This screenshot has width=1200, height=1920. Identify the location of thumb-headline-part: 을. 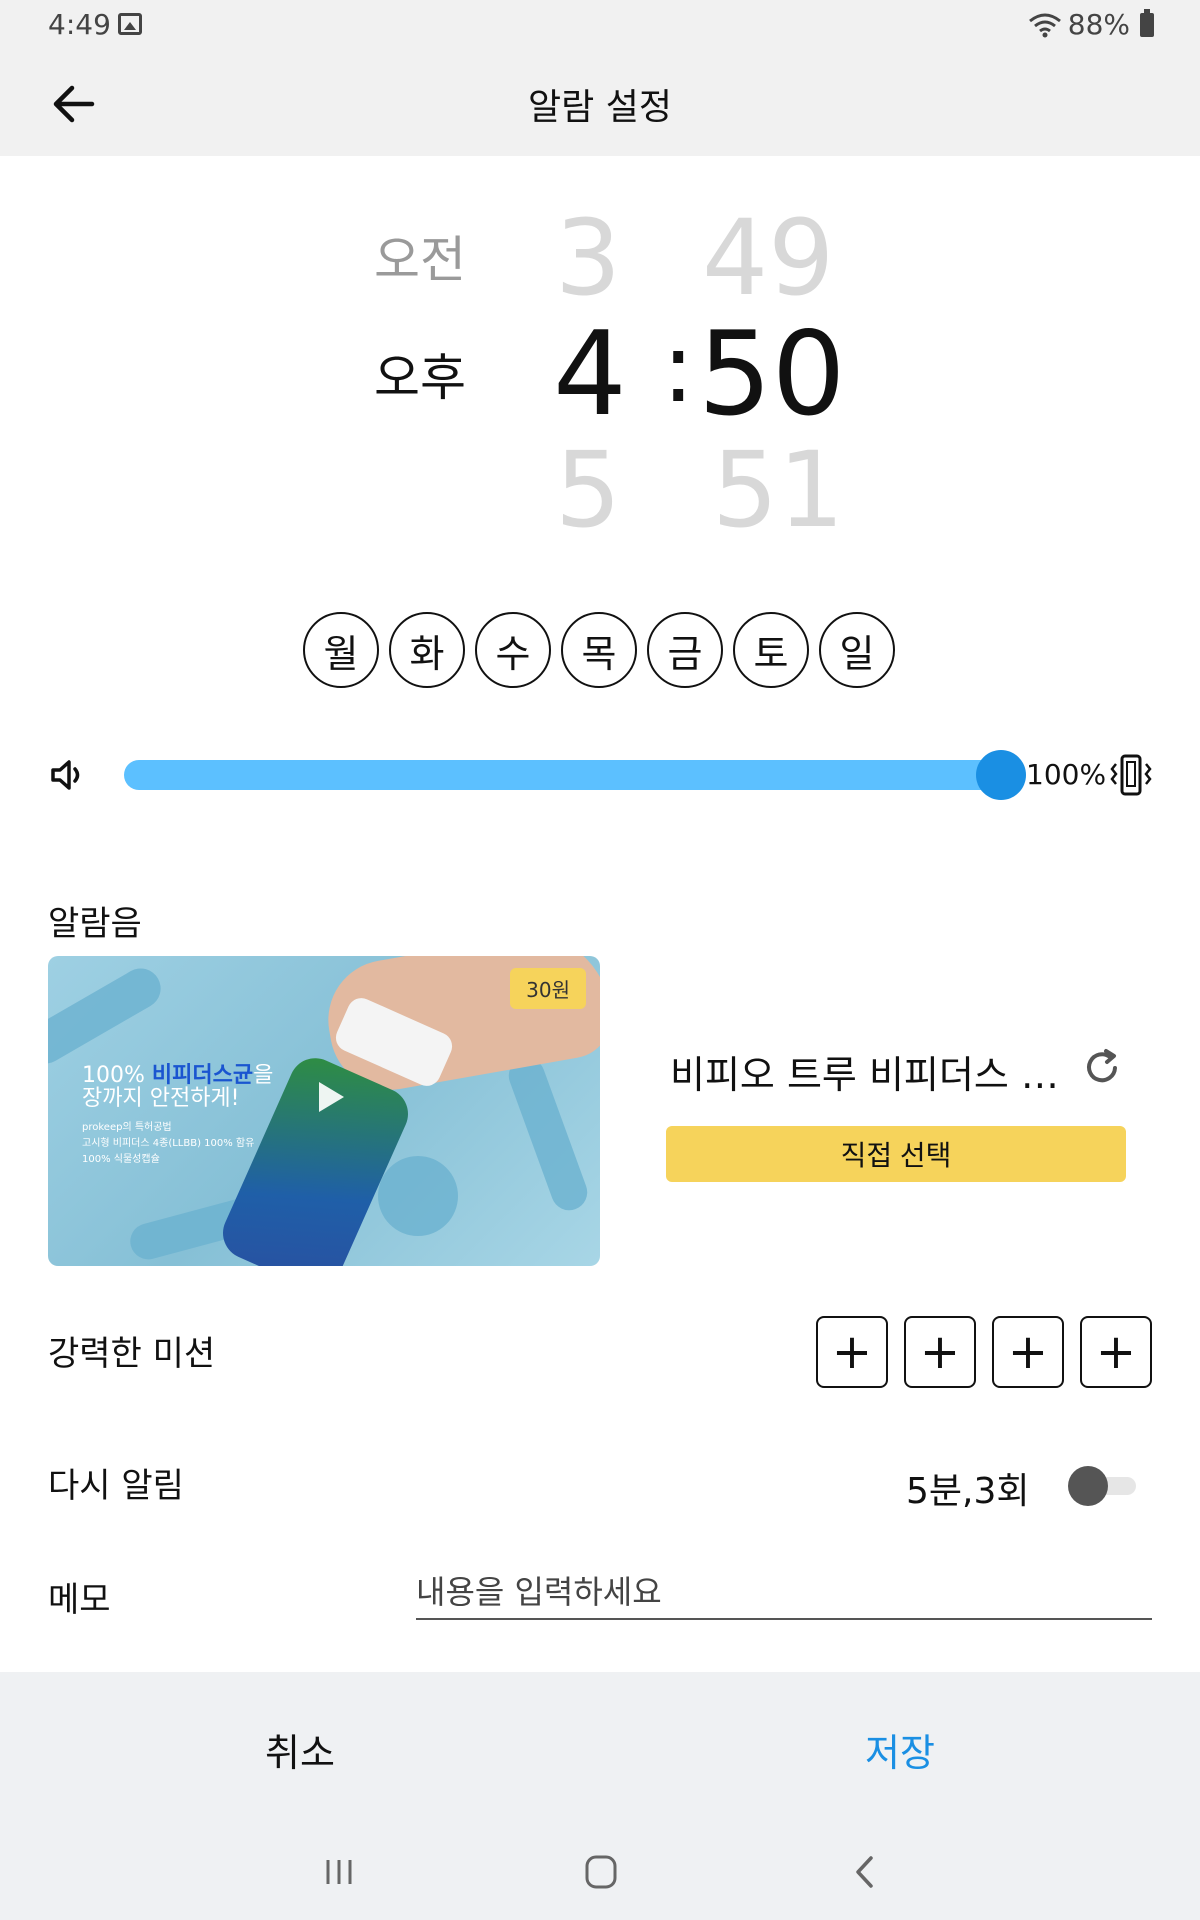
(263, 1075).